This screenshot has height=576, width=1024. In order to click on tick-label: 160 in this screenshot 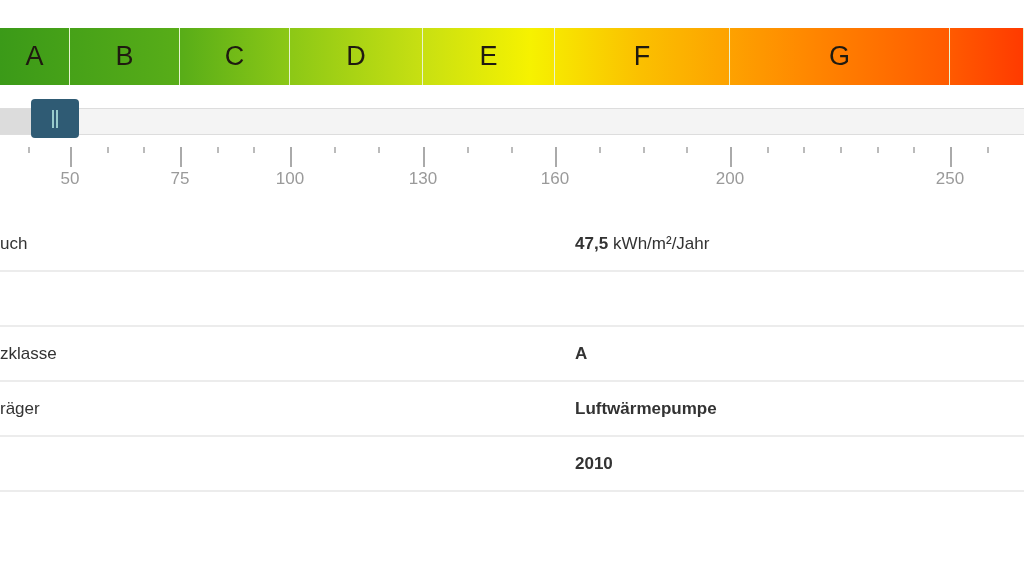, I will do `click(555, 179)`.